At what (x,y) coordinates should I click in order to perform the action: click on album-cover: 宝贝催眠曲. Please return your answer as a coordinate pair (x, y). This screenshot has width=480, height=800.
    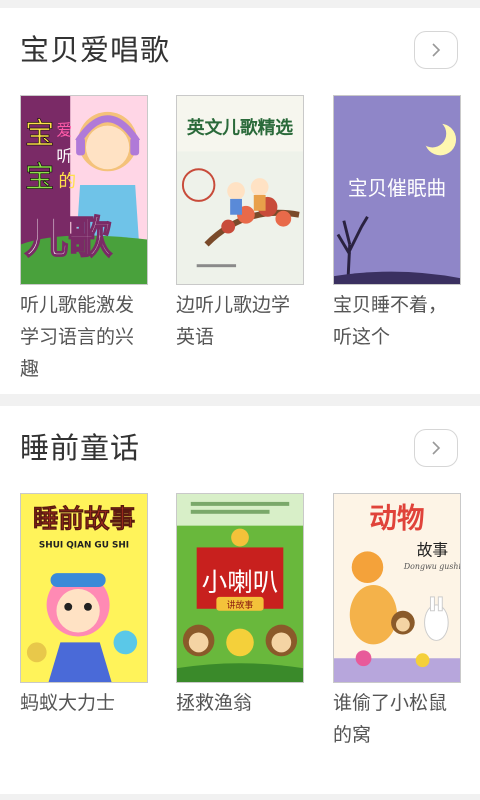
    Looking at the image, I should click on (397, 190).